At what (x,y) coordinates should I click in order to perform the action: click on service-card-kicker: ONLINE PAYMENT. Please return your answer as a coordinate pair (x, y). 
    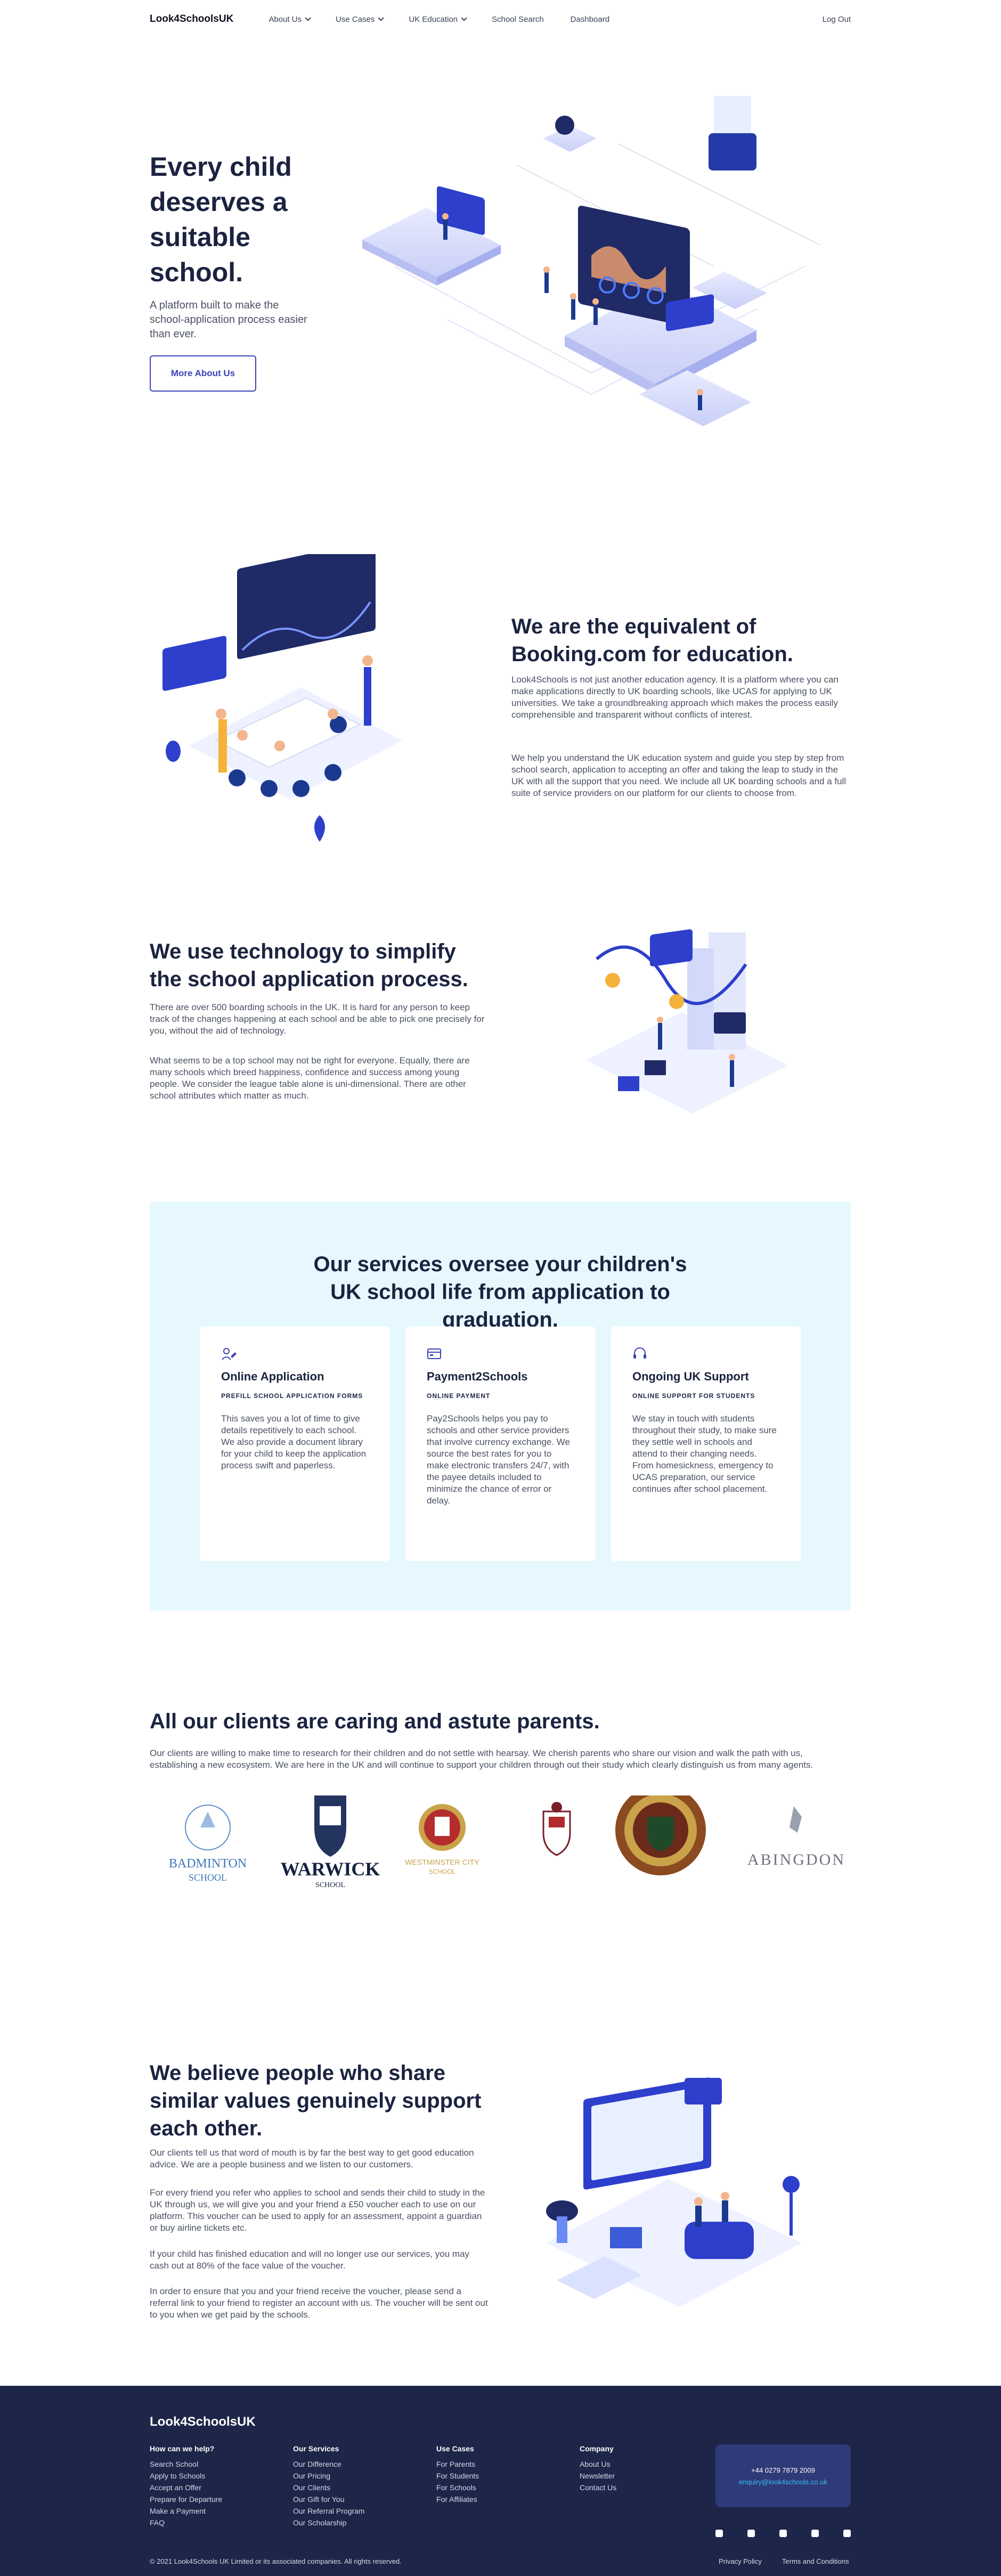
    Looking at the image, I should click on (459, 1396).